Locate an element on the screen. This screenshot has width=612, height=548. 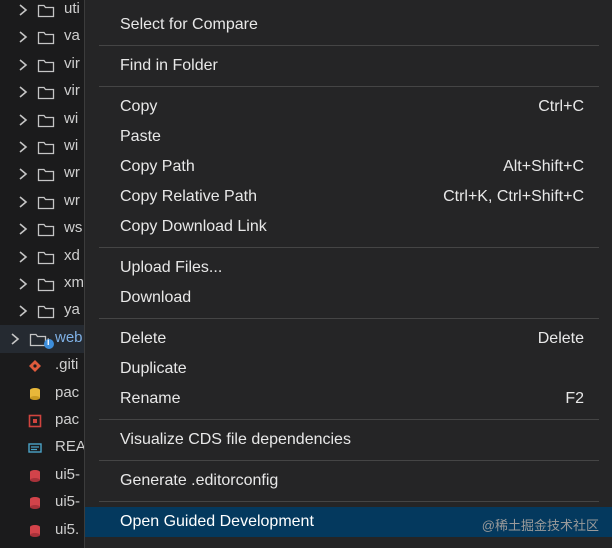
menu-item-paste: Paste is located at coordinates (348, 137).